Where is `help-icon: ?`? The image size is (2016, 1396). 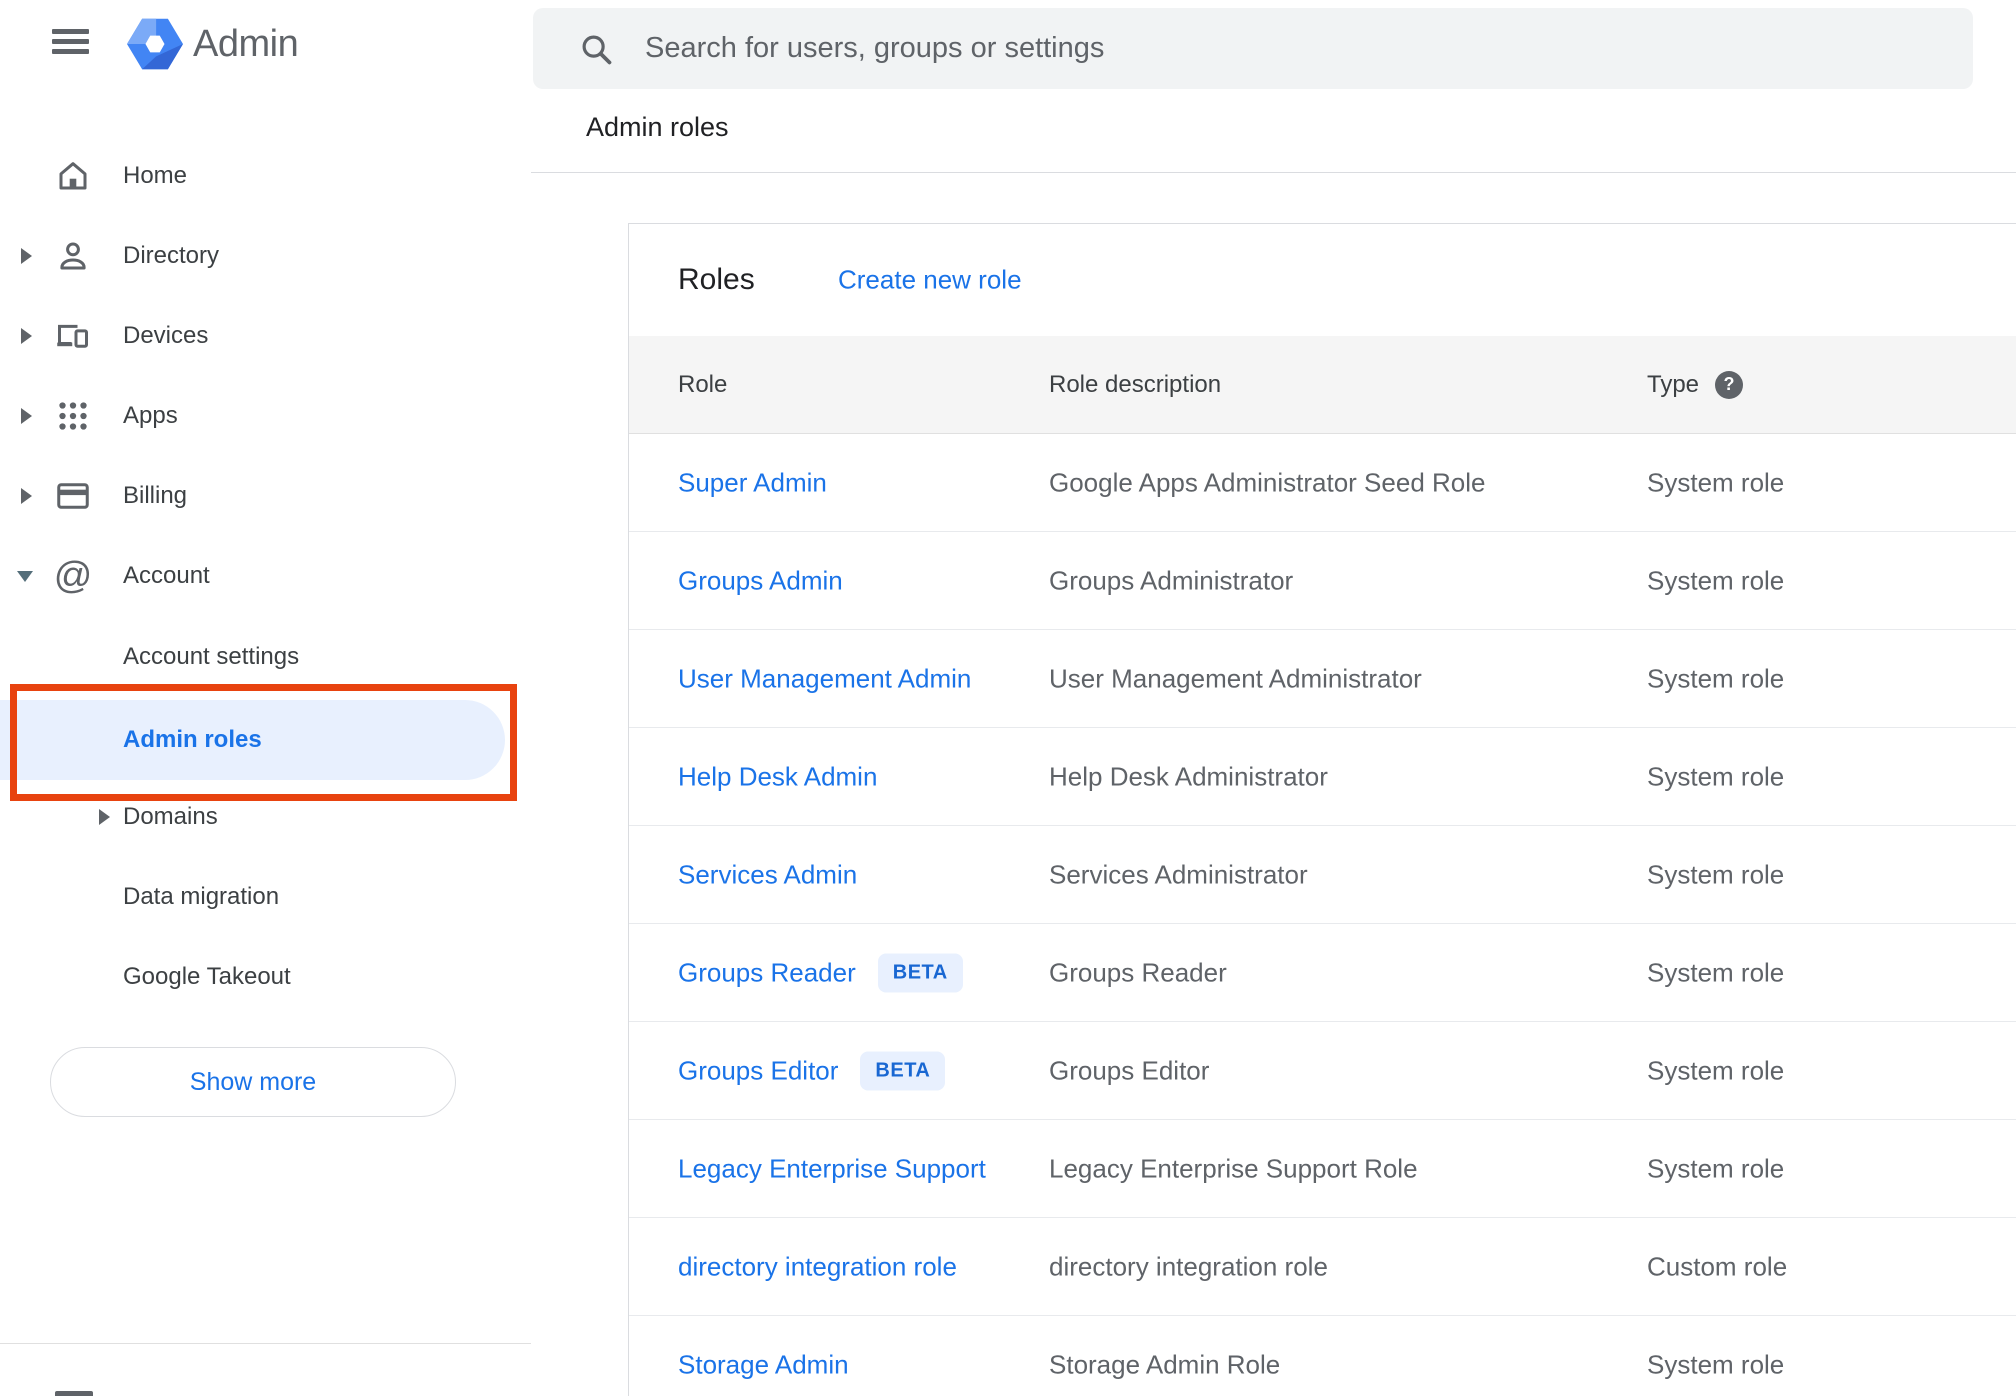 help-icon: ? is located at coordinates (1729, 384).